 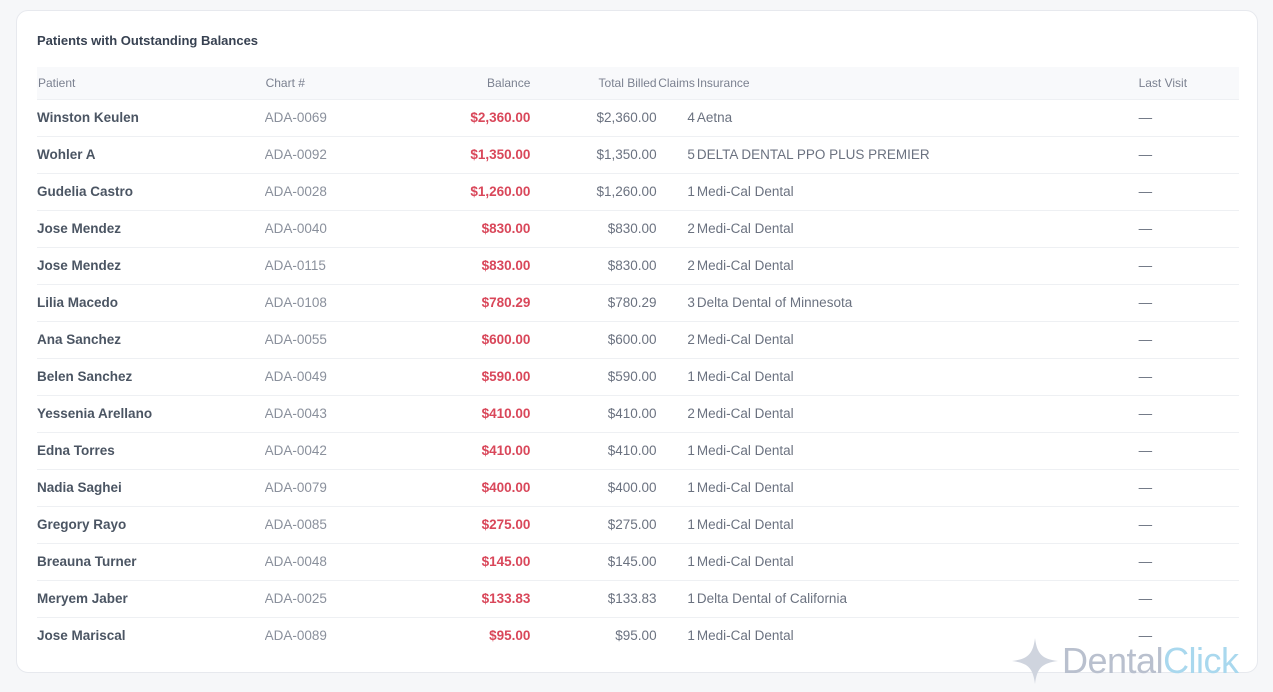 What do you see at coordinates (326, 118) in the screenshot?
I see `chart-number-cell: ADA-0069` at bounding box center [326, 118].